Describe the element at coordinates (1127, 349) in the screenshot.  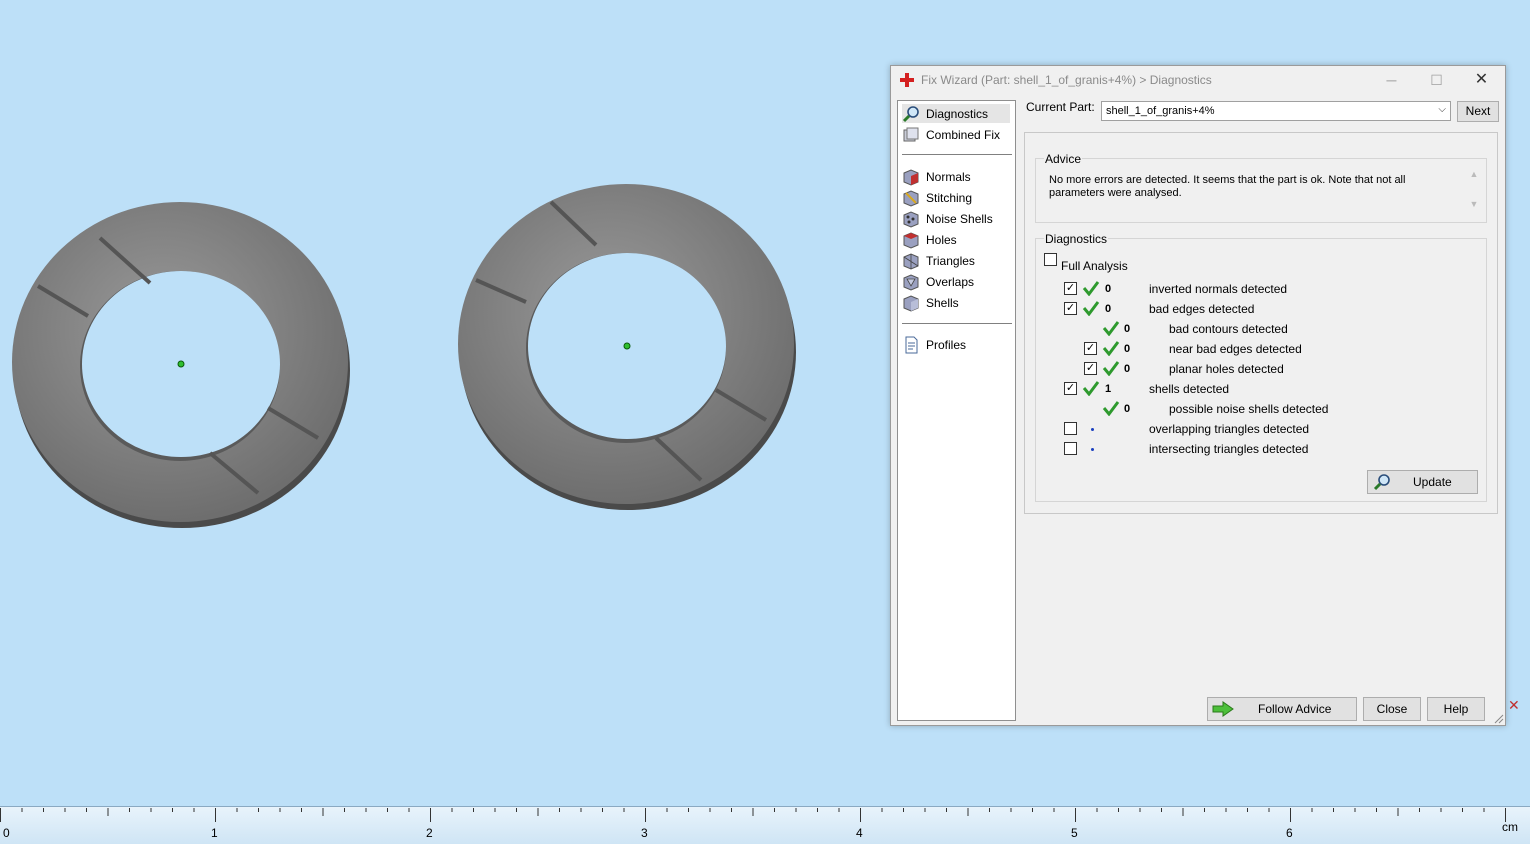
I see `near-bad-edges-count: 0` at that location.